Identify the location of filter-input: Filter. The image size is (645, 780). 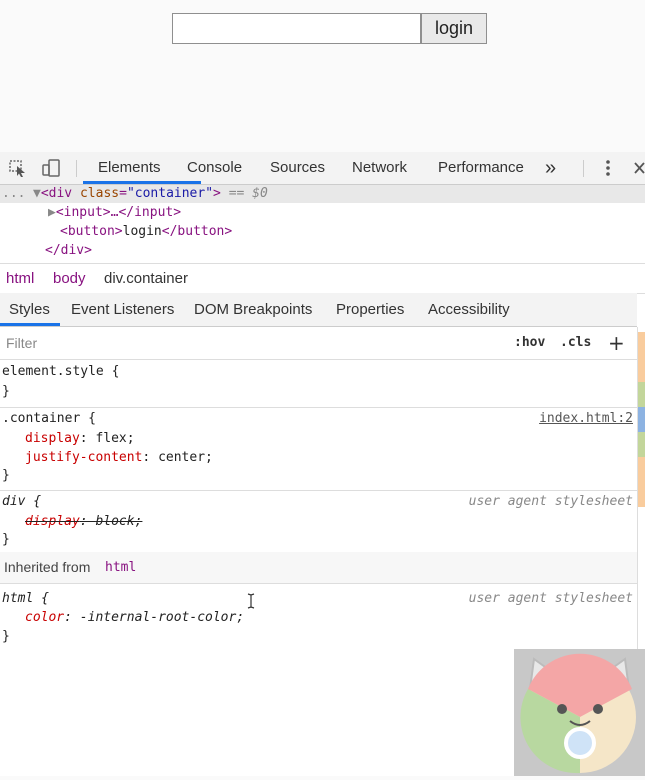
(21, 343).